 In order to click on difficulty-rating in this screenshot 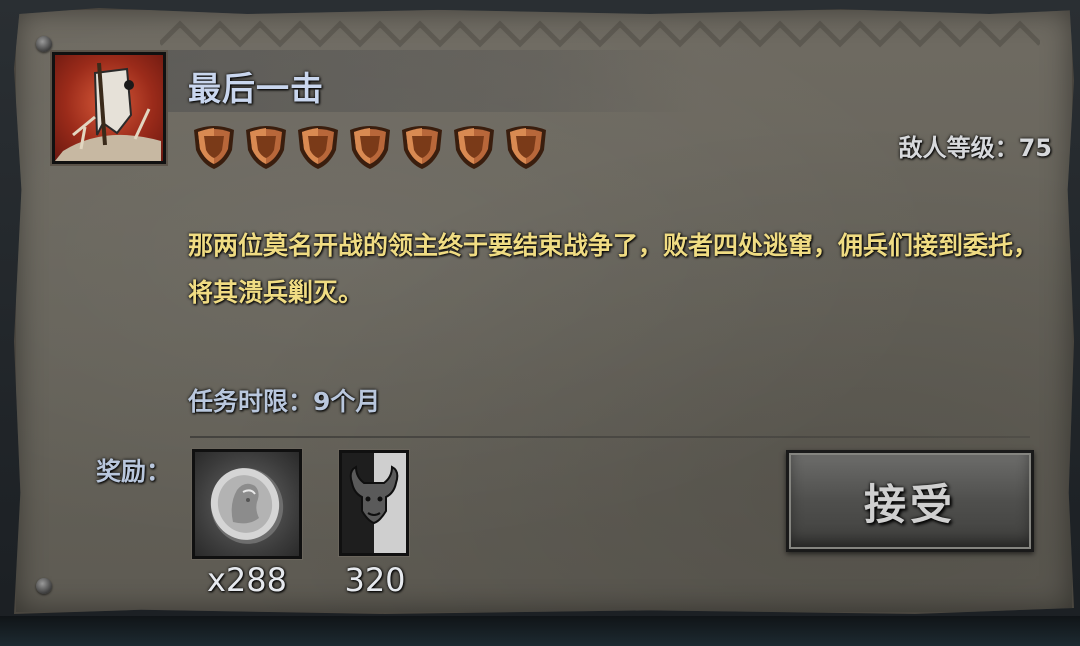, I will do `click(370, 146)`.